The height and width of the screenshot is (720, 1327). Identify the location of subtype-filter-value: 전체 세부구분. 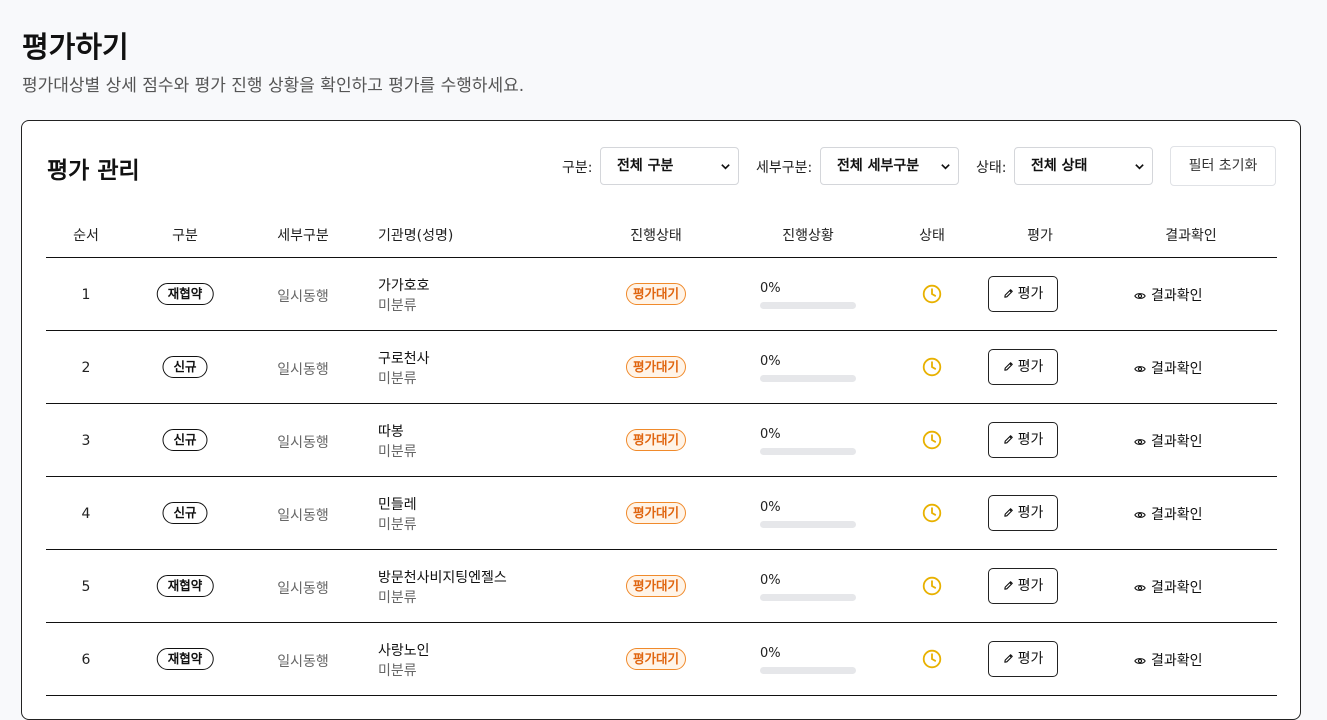
(878, 166).